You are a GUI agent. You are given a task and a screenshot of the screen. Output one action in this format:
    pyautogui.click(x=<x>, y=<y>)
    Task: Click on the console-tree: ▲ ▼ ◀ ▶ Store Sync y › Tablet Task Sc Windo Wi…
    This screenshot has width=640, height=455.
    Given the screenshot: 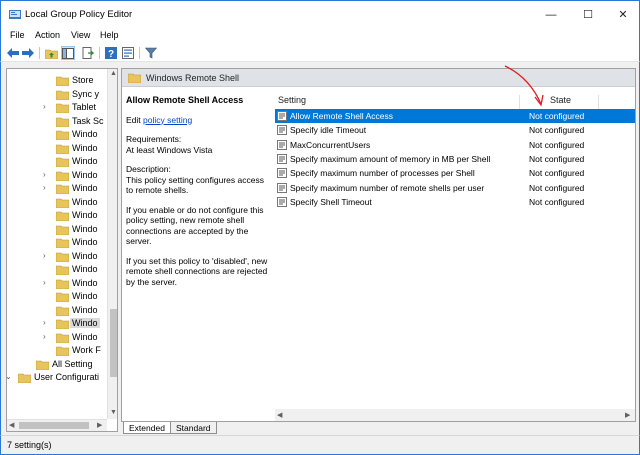 What is the action you would take?
    pyautogui.click(x=62, y=250)
    